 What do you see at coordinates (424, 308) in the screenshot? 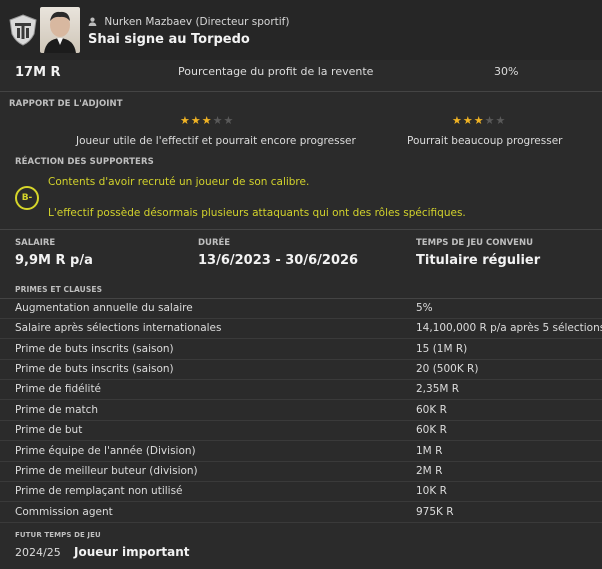
I see `clause-value: 5%` at bounding box center [424, 308].